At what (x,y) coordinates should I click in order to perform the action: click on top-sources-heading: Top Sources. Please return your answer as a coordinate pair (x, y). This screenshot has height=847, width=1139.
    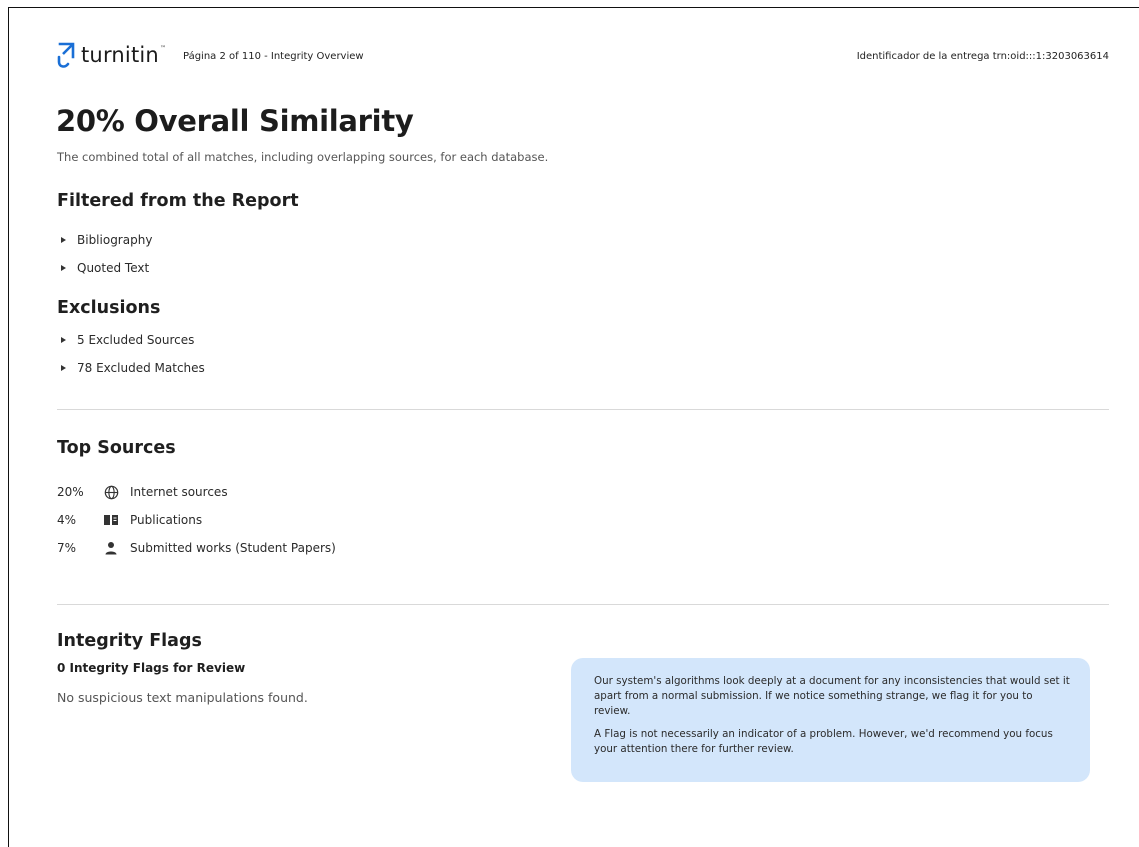
    Looking at the image, I should click on (116, 448).